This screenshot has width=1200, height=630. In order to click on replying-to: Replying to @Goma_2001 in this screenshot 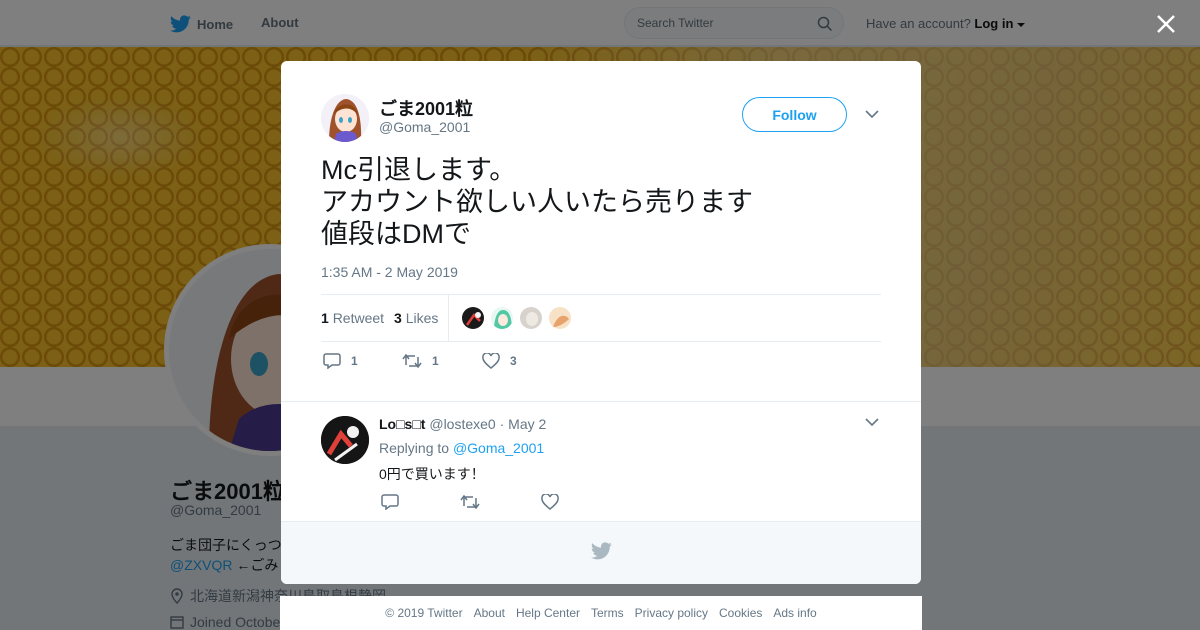, I will do `click(461, 448)`.